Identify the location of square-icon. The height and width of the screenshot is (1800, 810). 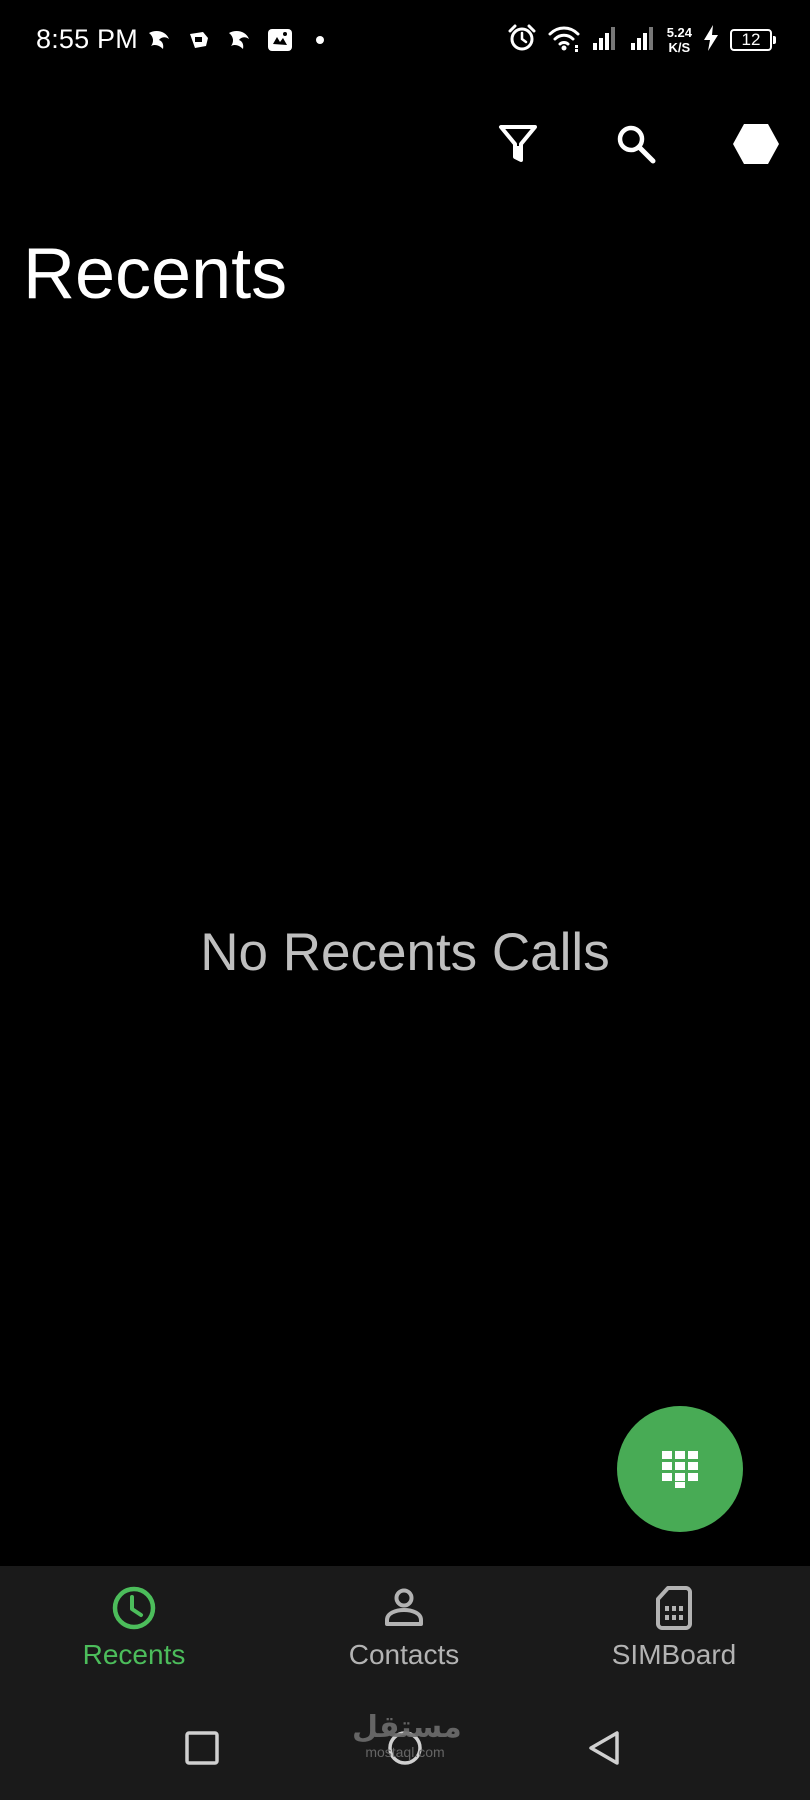
(202, 1748).